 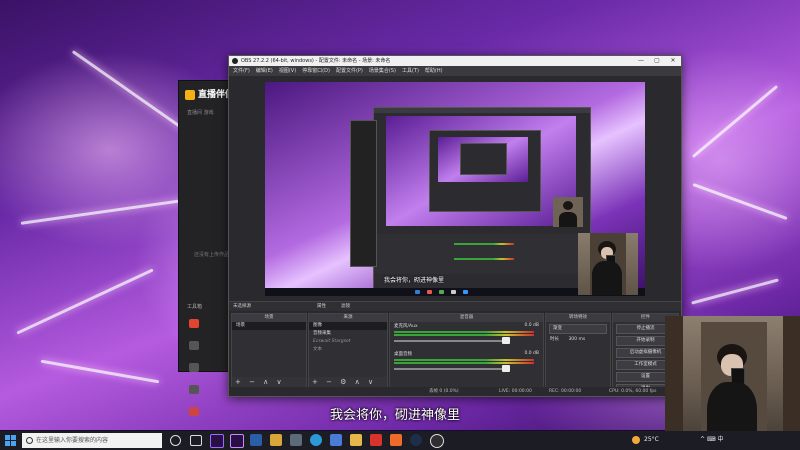 I want to click on maximize-button: ▢, so click(x=657, y=61).